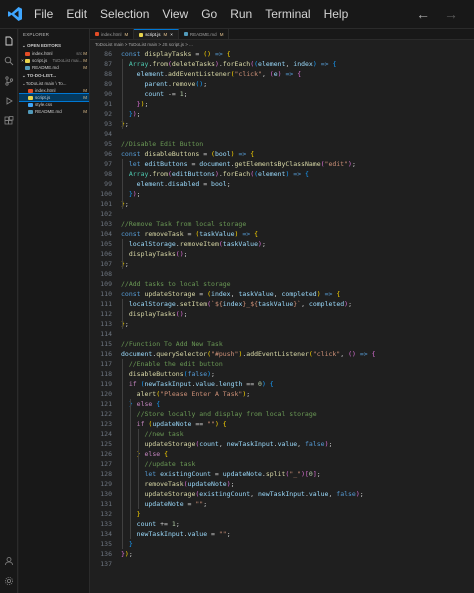  Describe the element at coordinates (9, 581) in the screenshot. I see `settings-gear-icon` at that location.